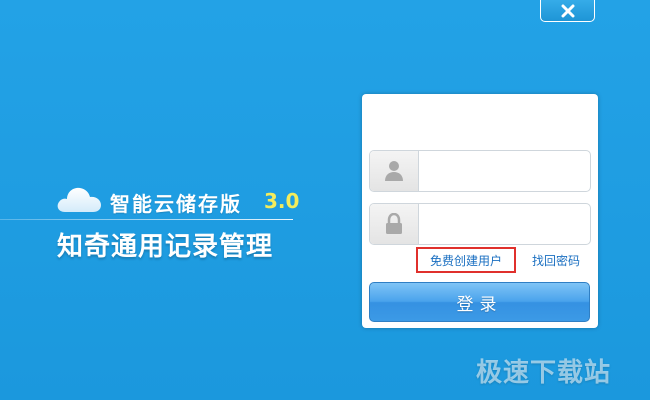 The width and height of the screenshot is (650, 400). I want to click on username-field, so click(480, 171).